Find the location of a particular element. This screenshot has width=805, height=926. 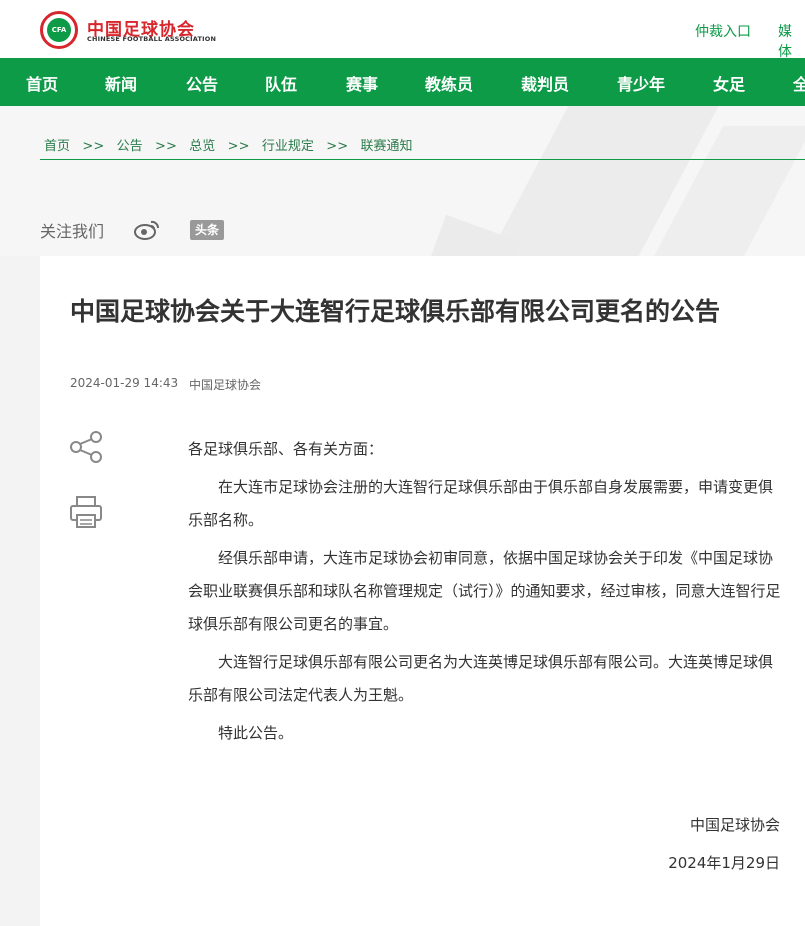

breadcrumb-divider is located at coordinates (422, 159).